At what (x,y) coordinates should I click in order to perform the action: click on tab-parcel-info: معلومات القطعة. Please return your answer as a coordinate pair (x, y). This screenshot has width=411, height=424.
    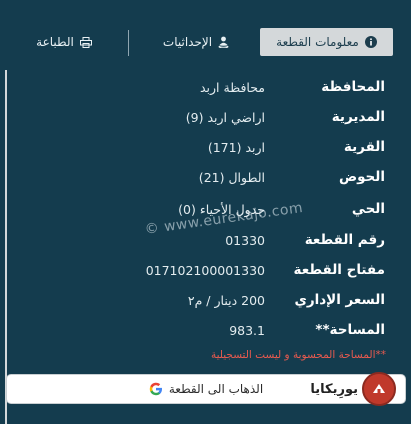
    Looking at the image, I should click on (326, 42).